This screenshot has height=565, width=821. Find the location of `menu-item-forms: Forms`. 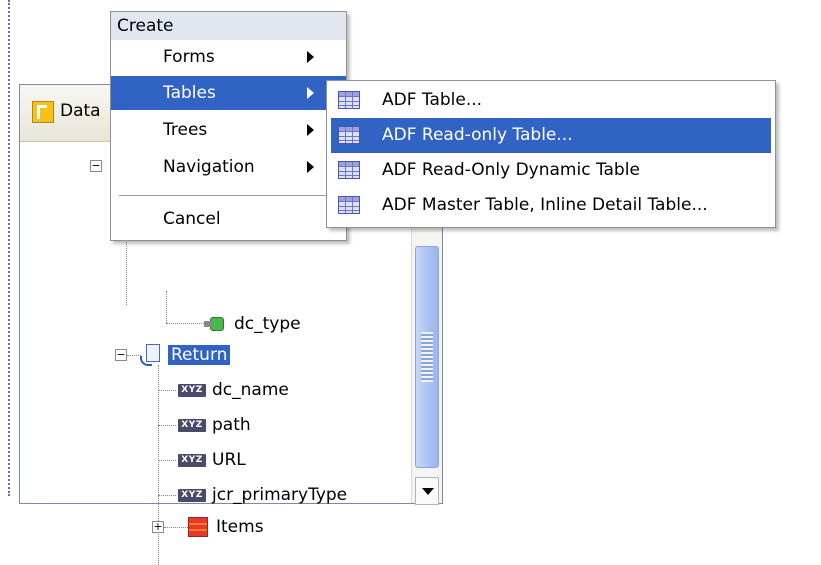

menu-item-forms: Forms is located at coordinates (228, 57).